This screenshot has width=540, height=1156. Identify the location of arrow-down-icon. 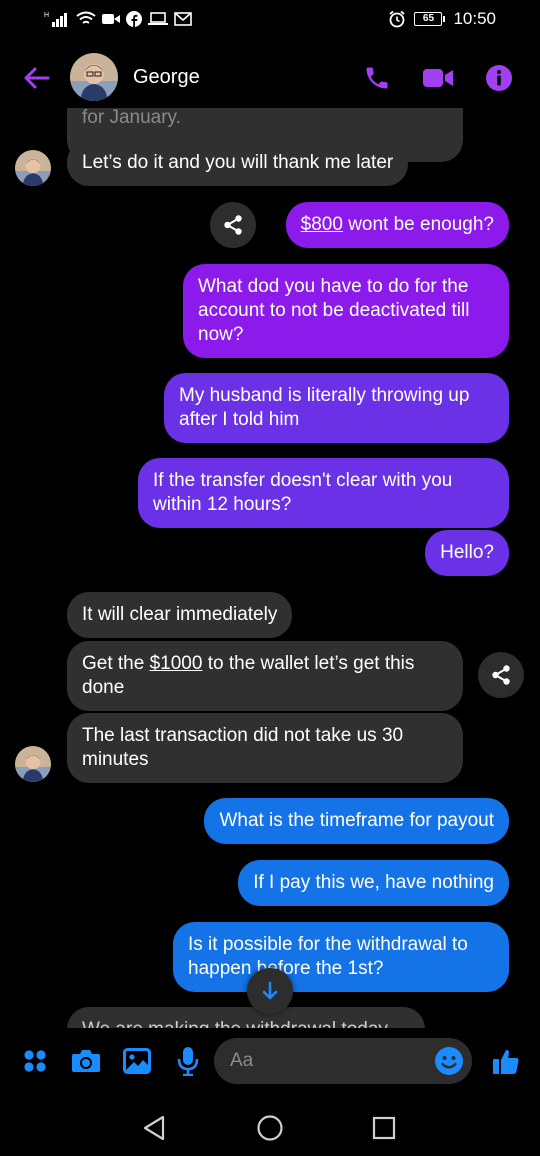
(270, 990).